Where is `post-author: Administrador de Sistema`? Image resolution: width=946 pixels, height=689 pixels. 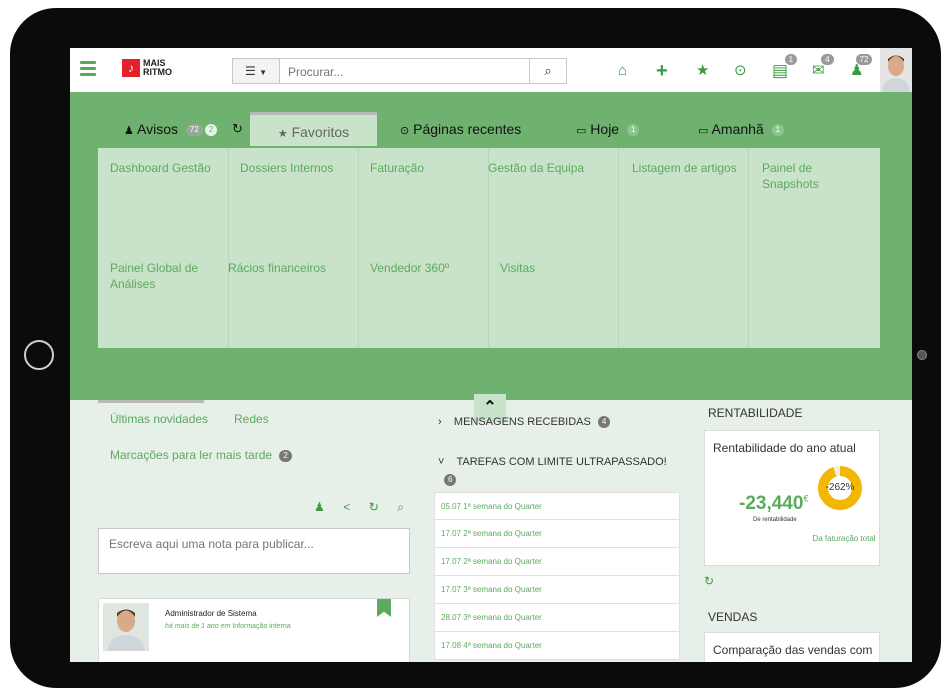
post-author: Administrador de Sistema is located at coordinates (211, 613).